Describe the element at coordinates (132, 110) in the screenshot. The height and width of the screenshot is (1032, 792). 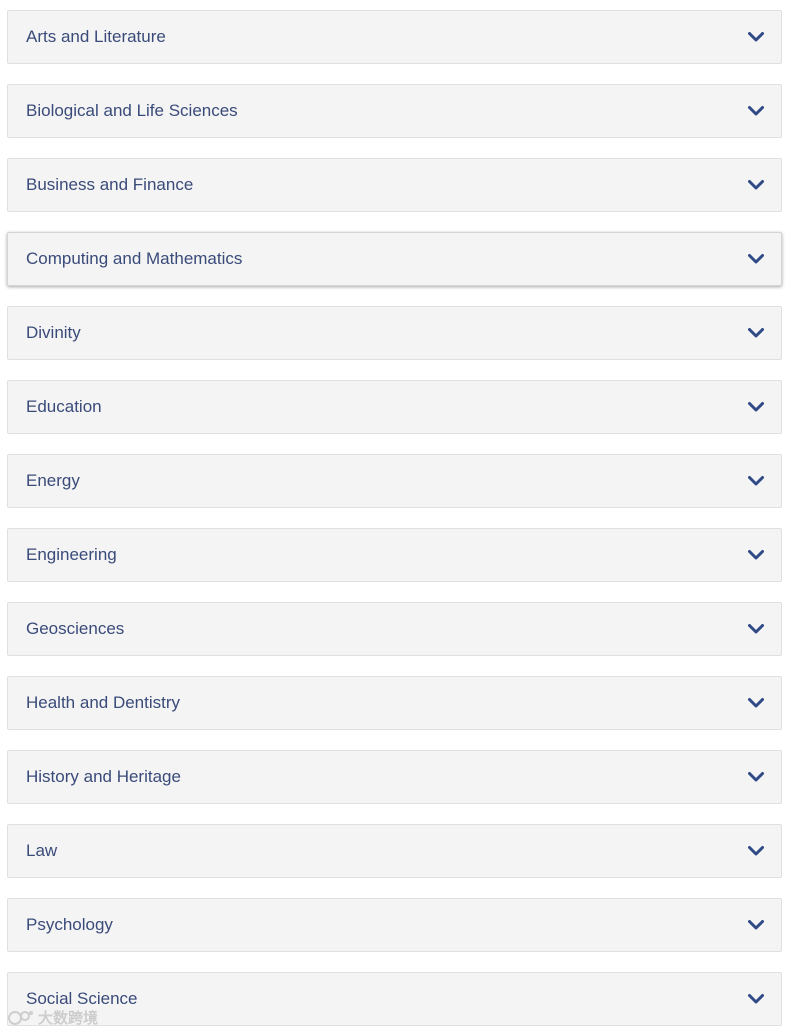
I see `accordion-item-label: Biological and Life Sciences` at that location.